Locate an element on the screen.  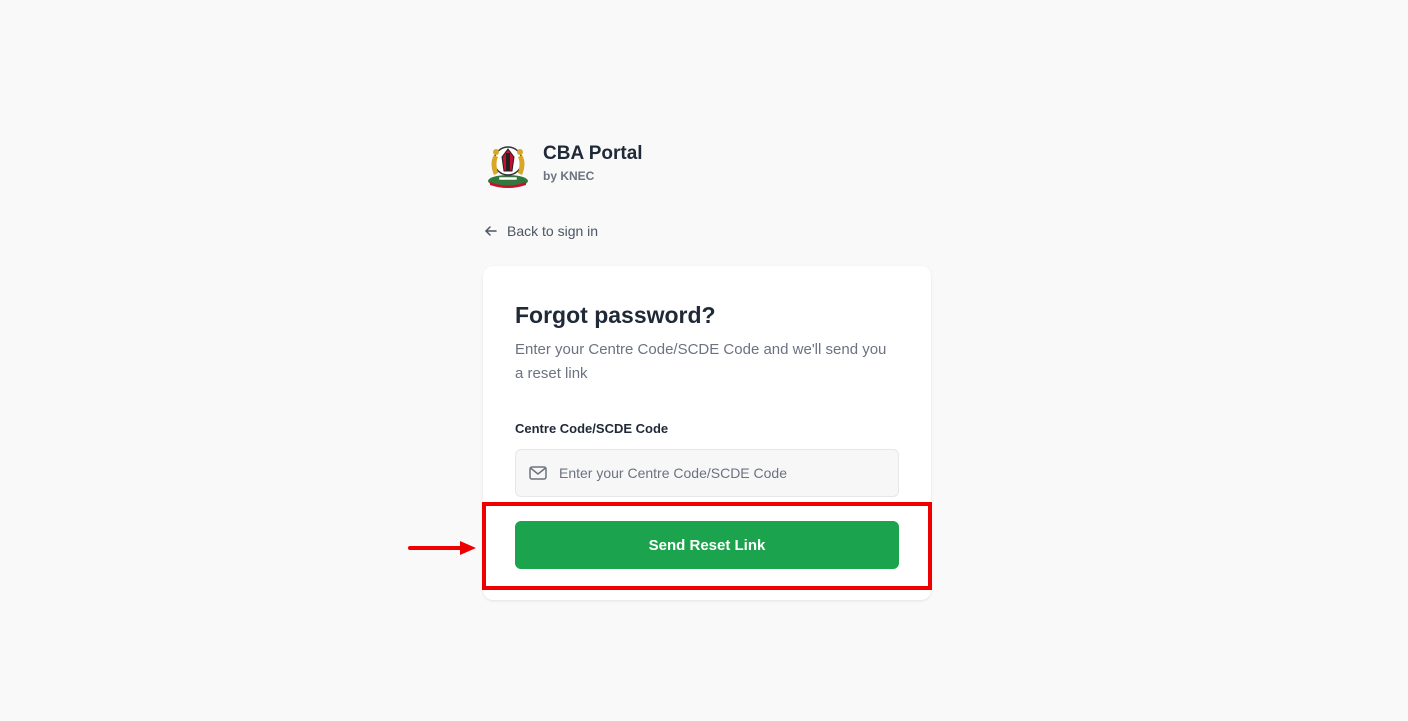
send-reset-link-button: Send Reset Link is located at coordinates (707, 545).